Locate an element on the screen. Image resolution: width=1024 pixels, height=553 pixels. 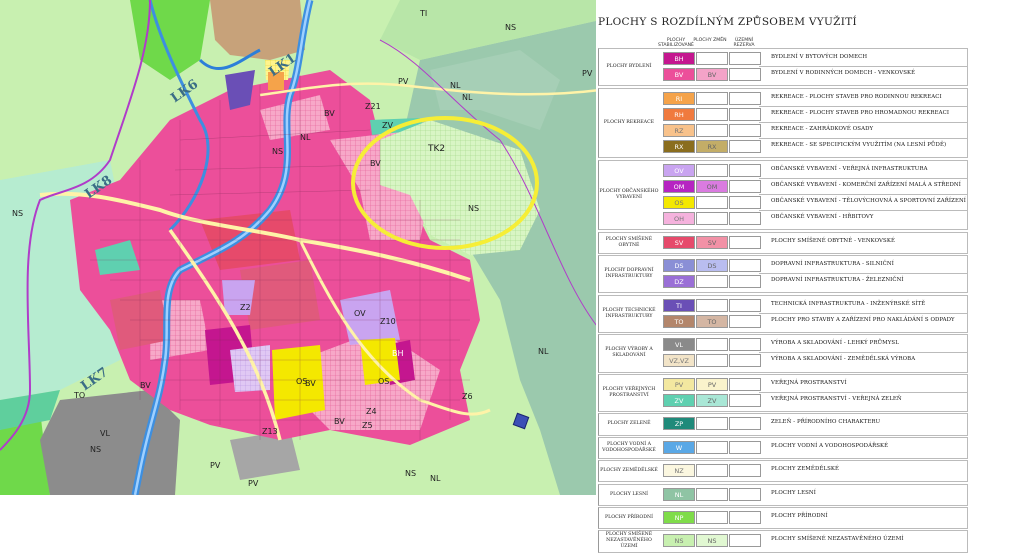
map-label-bv-b: BV is located at coordinates (329, 113).